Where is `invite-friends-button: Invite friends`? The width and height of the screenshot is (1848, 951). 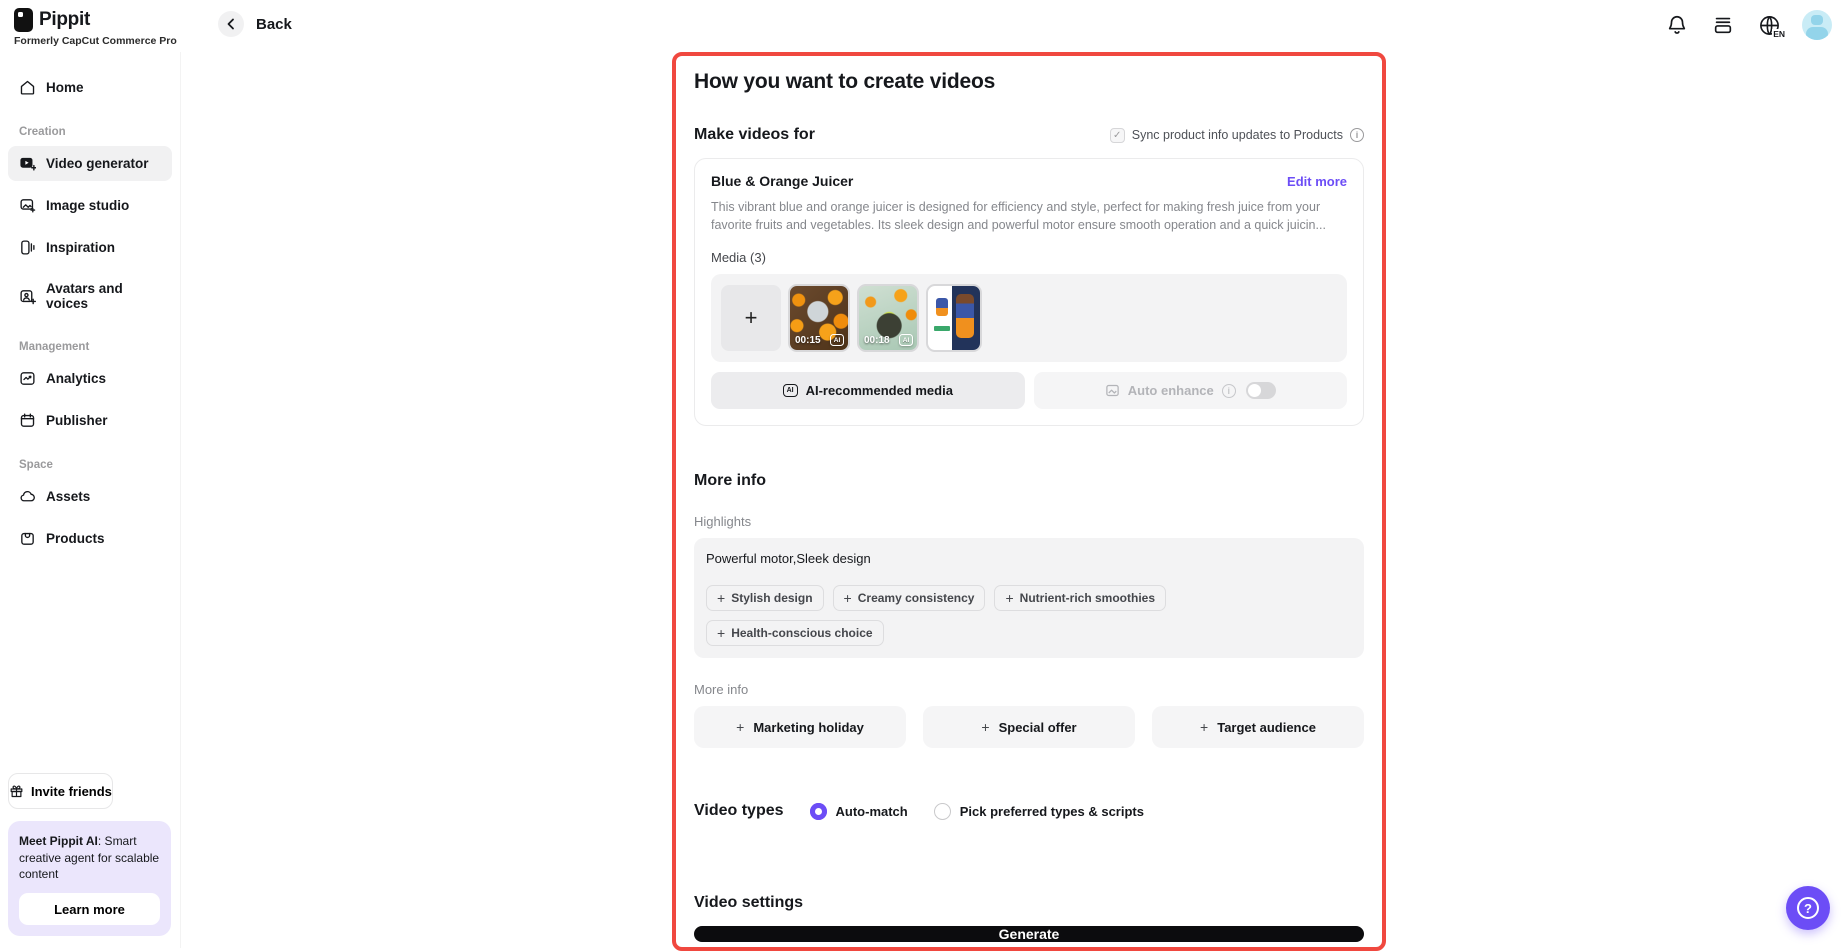 invite-friends-button: Invite friends is located at coordinates (60, 791).